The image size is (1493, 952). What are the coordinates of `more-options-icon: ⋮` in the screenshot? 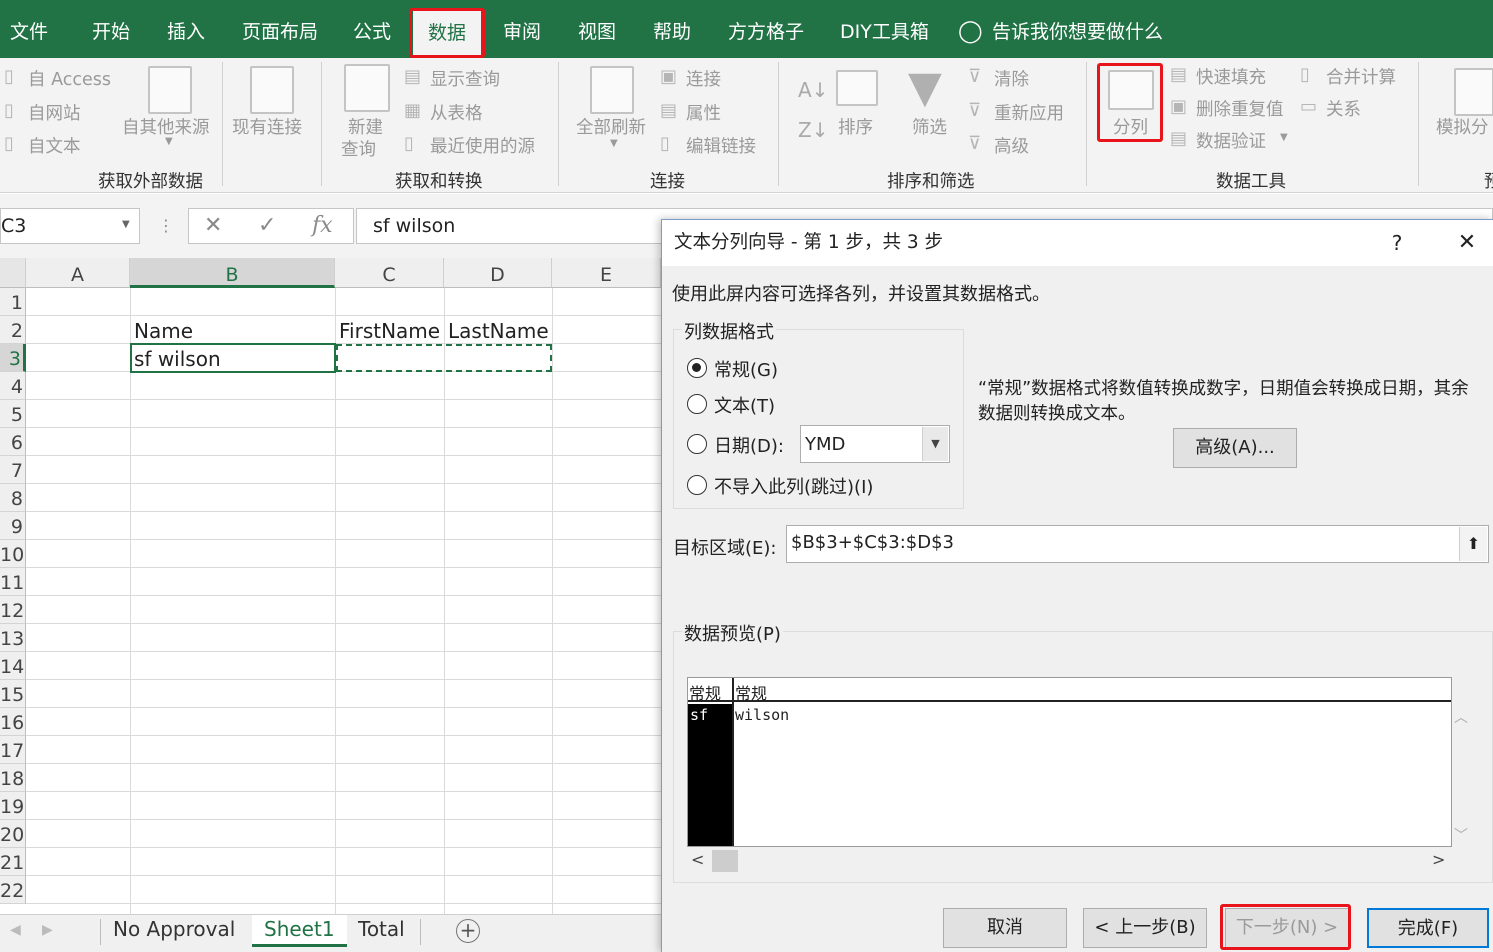 It's located at (166, 226).